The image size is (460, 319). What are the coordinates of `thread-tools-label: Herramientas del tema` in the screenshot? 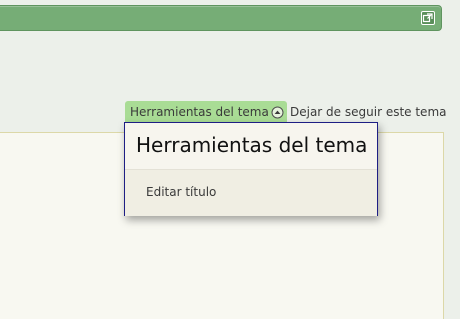 It's located at (199, 112).